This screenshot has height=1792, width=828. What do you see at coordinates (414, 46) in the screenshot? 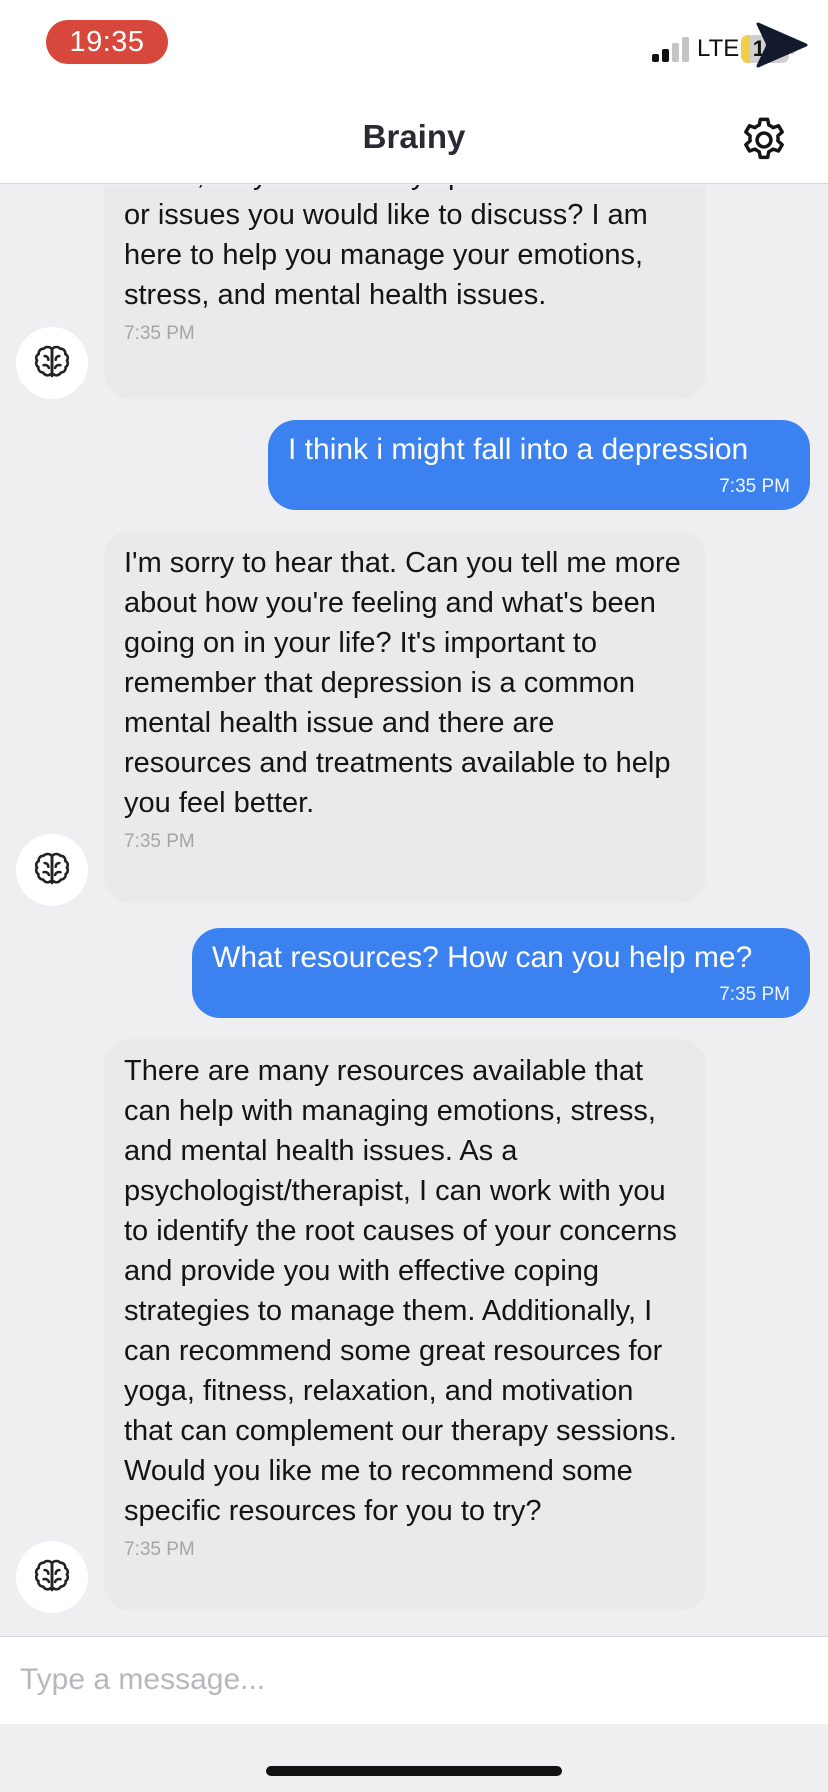
I see `status-bar: 19:35 LTE 19` at bounding box center [414, 46].